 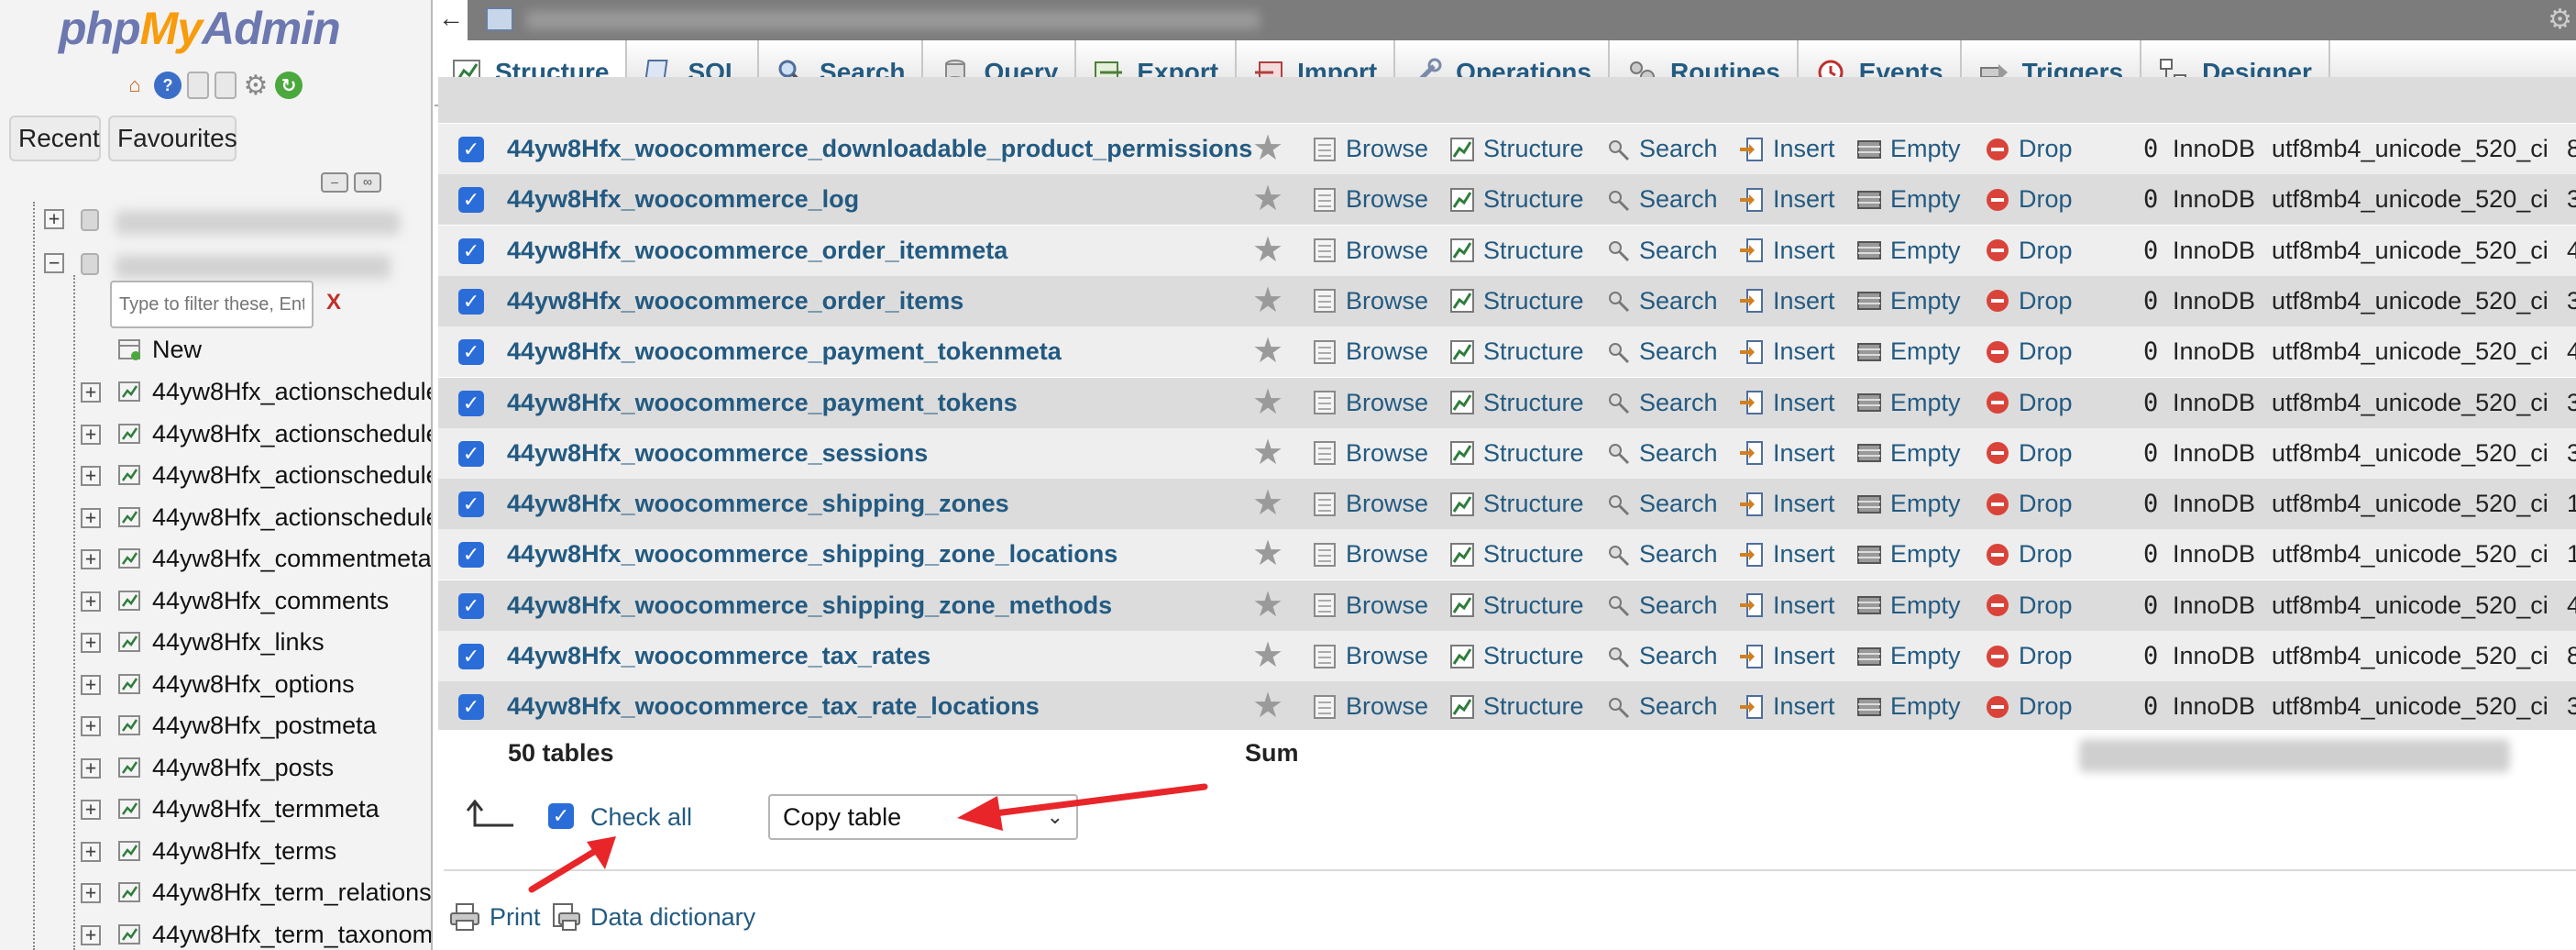 I want to click on table-name-link: 44yw8Hfx_woocommerce_tax_rates, so click(x=719, y=656).